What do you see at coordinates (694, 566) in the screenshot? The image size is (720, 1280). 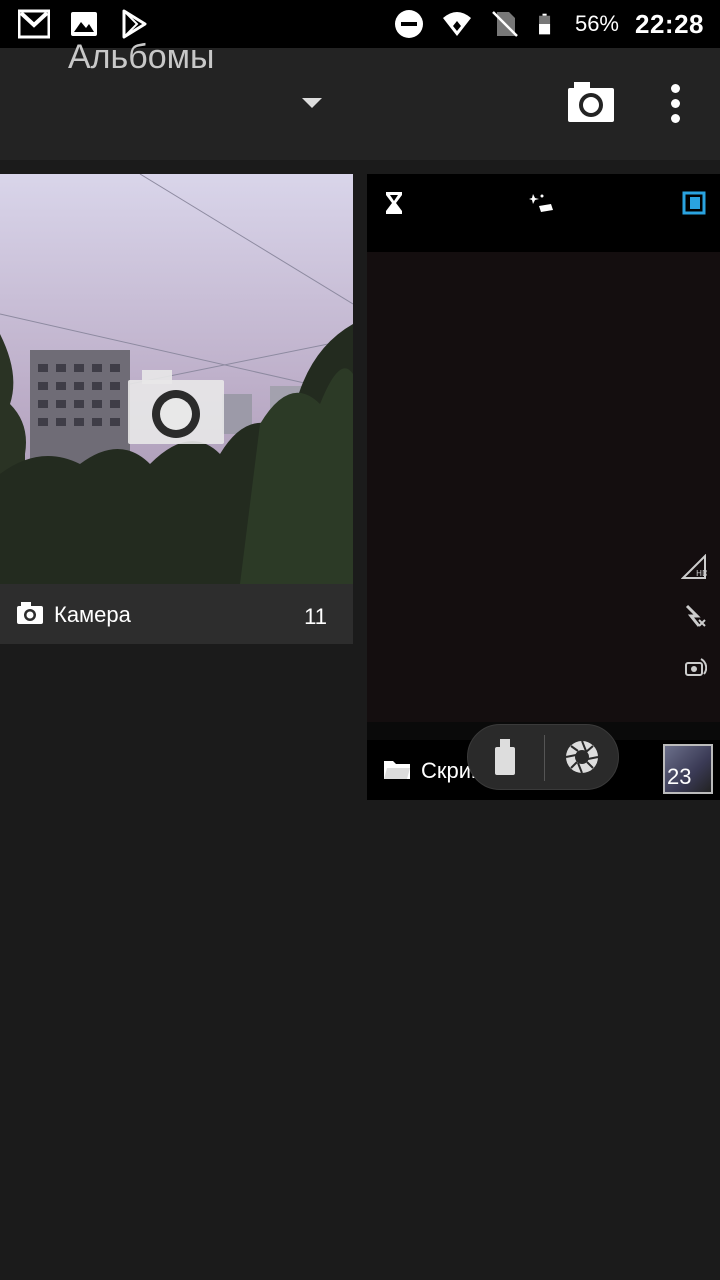 I see `hdr-icon: HDR` at bounding box center [694, 566].